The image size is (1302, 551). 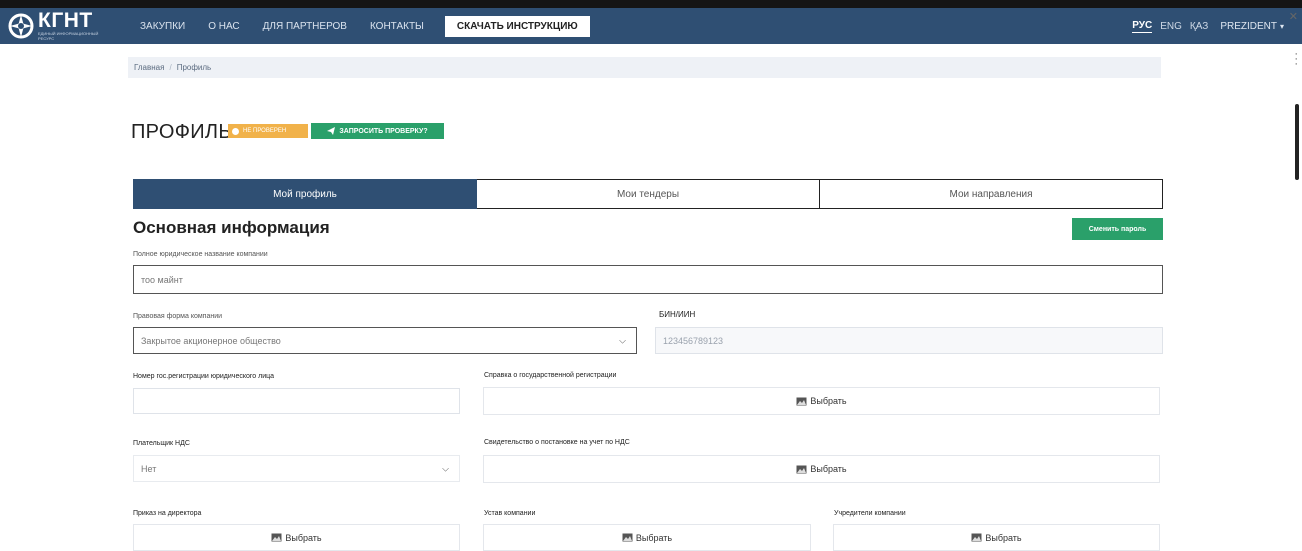 I want to click on logo-subtitle: ЕДИНЫЙ ИНФОРМАЦИОННЫЙ РЕСУРС, so click(x=68, y=36).